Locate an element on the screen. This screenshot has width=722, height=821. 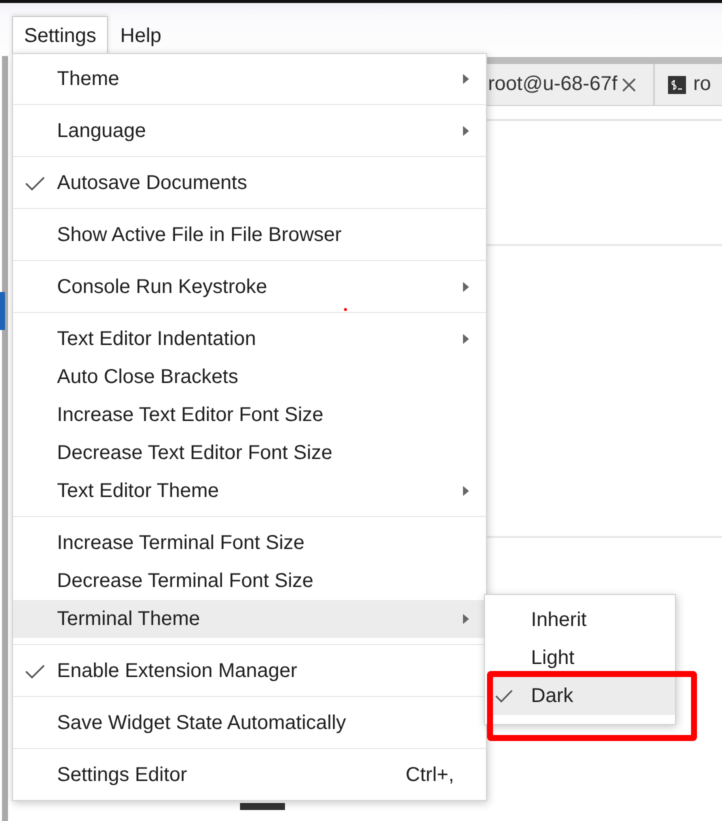
submenu-item: Inherit is located at coordinates (584, 620).